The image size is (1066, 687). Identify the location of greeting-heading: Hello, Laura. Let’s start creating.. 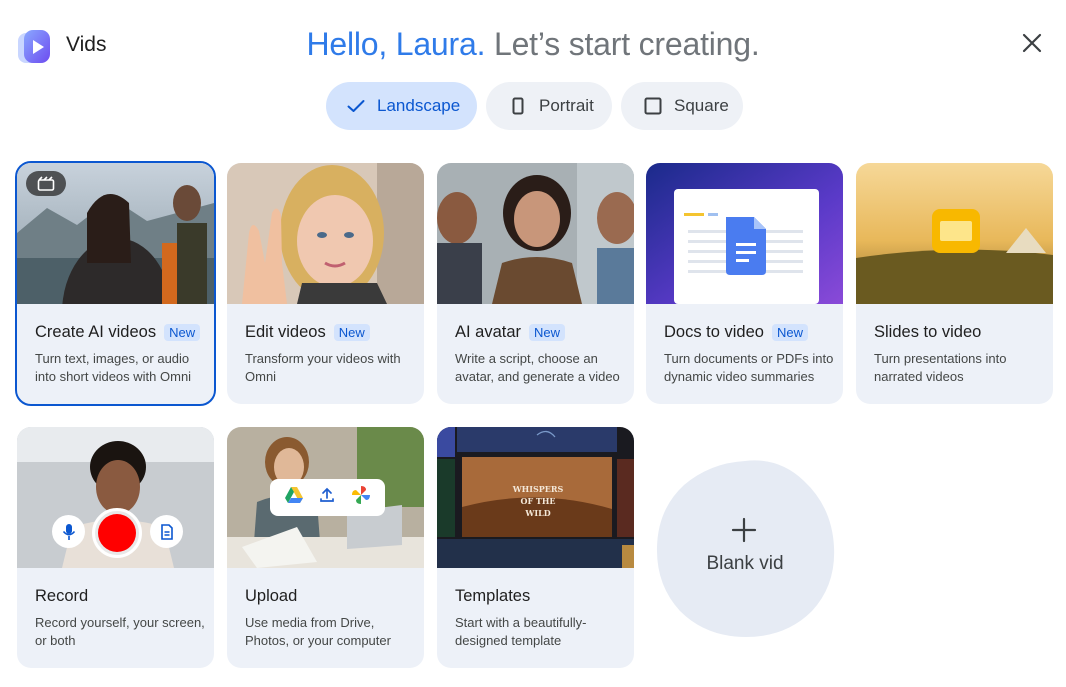
(533, 44).